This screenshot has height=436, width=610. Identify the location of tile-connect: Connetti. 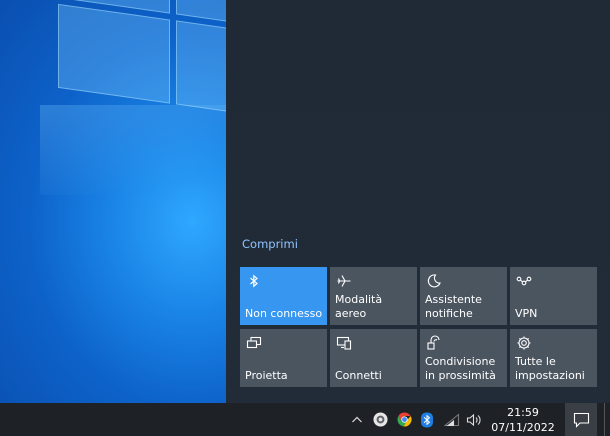
(373, 358).